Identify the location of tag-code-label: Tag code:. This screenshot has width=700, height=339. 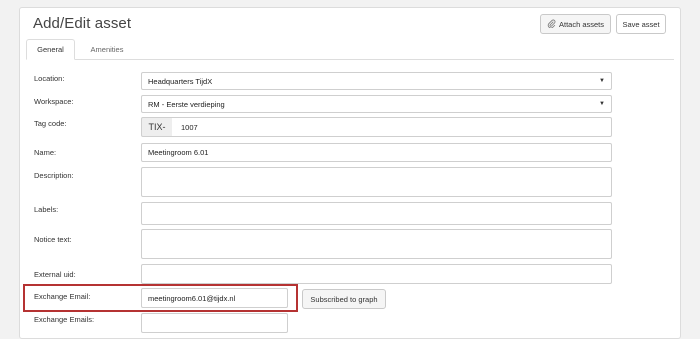
(50, 123).